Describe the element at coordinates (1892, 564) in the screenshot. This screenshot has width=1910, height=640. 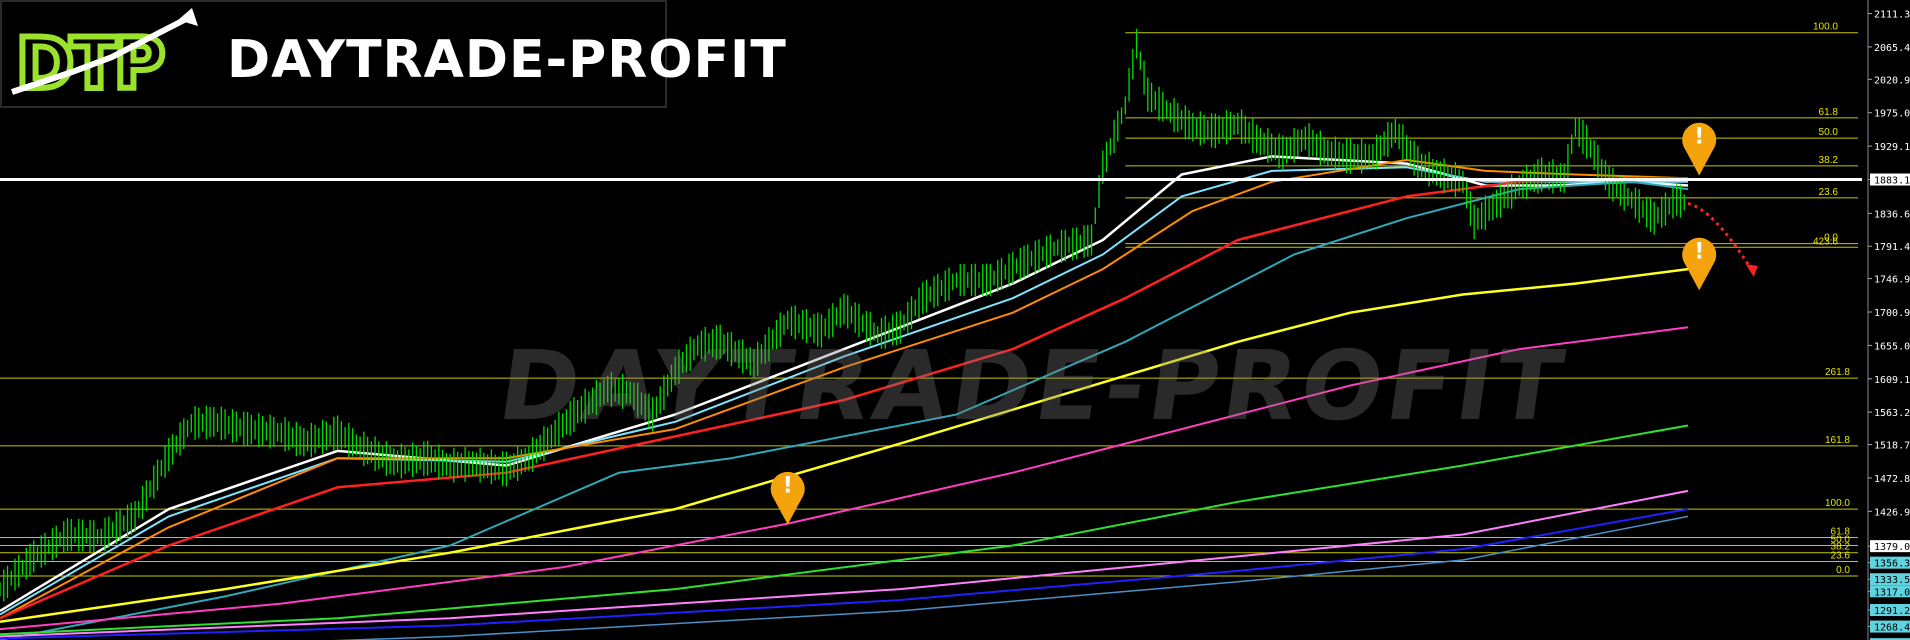
I see `price-tick-label: 1356.33` at that location.